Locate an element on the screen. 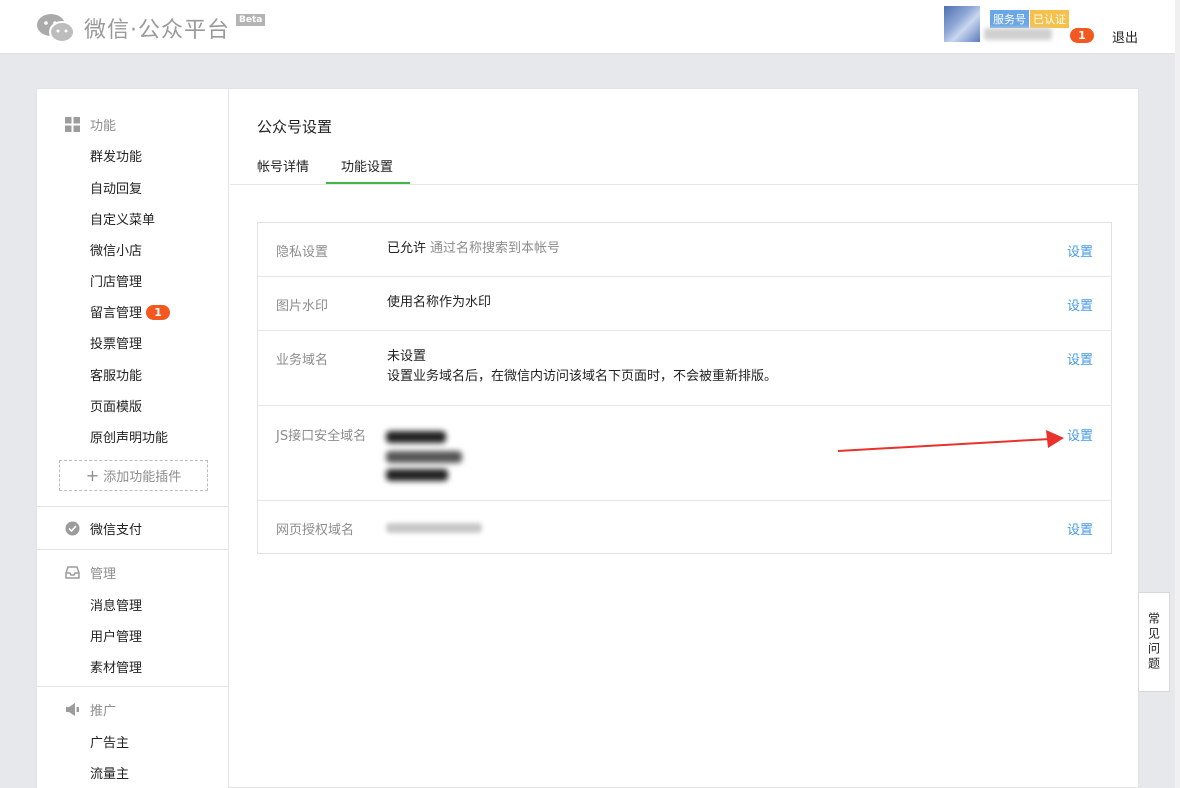 The width and height of the screenshot is (1180, 788). grid-icon is located at coordinates (72, 124).